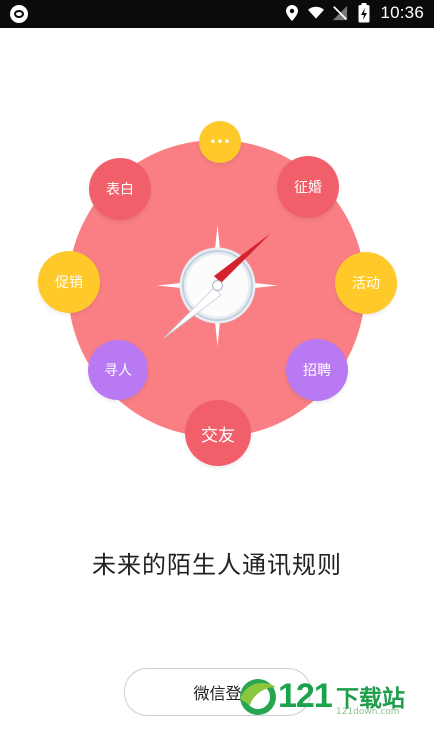 The height and width of the screenshot is (733, 434). I want to click on wechat-login-label: 微信登, so click(217, 693).